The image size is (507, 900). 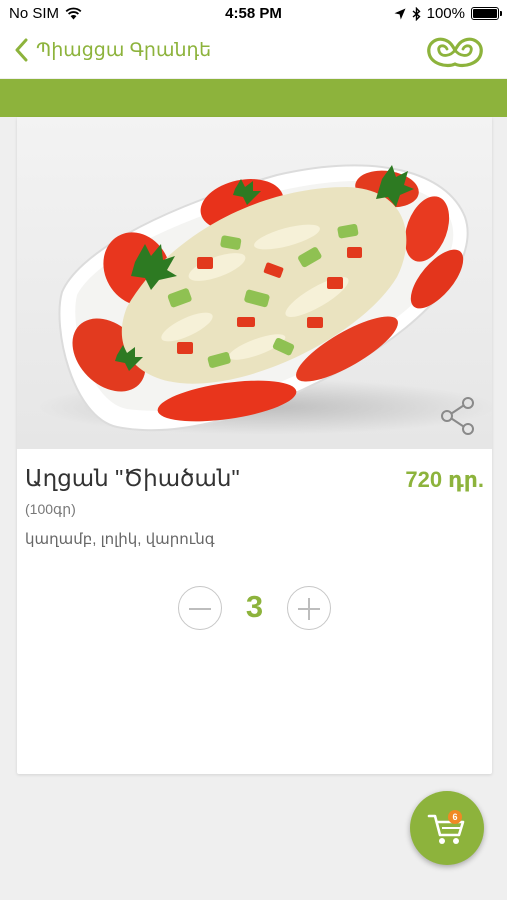 I want to click on battery-percent: 100%, so click(x=445, y=13).